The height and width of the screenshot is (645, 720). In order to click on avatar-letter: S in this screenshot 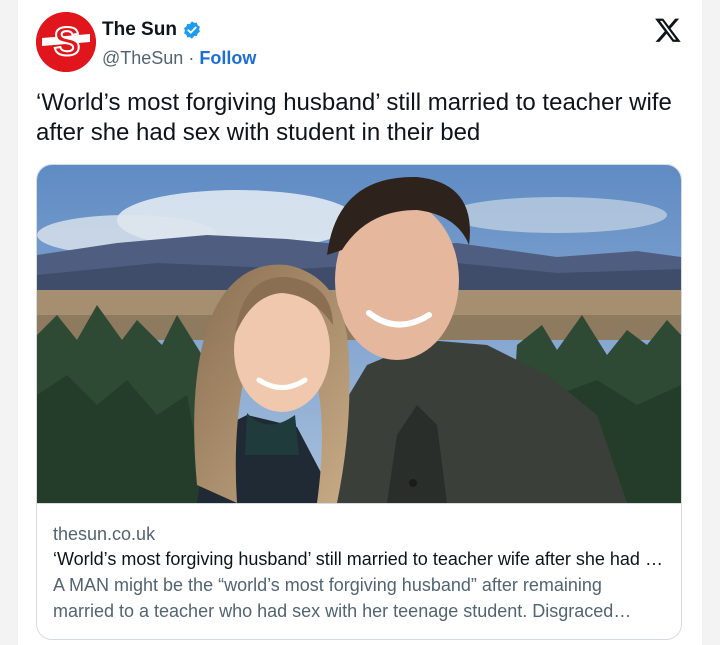, I will do `click(67, 42)`.